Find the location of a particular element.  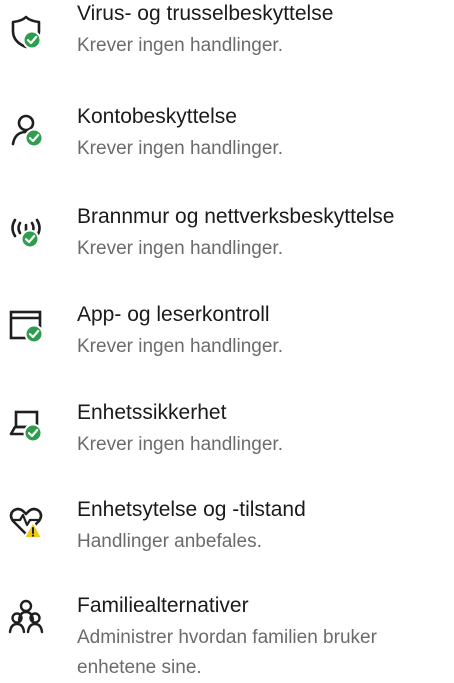

item-status: Handlinger anbefales. is located at coordinates (169, 541).